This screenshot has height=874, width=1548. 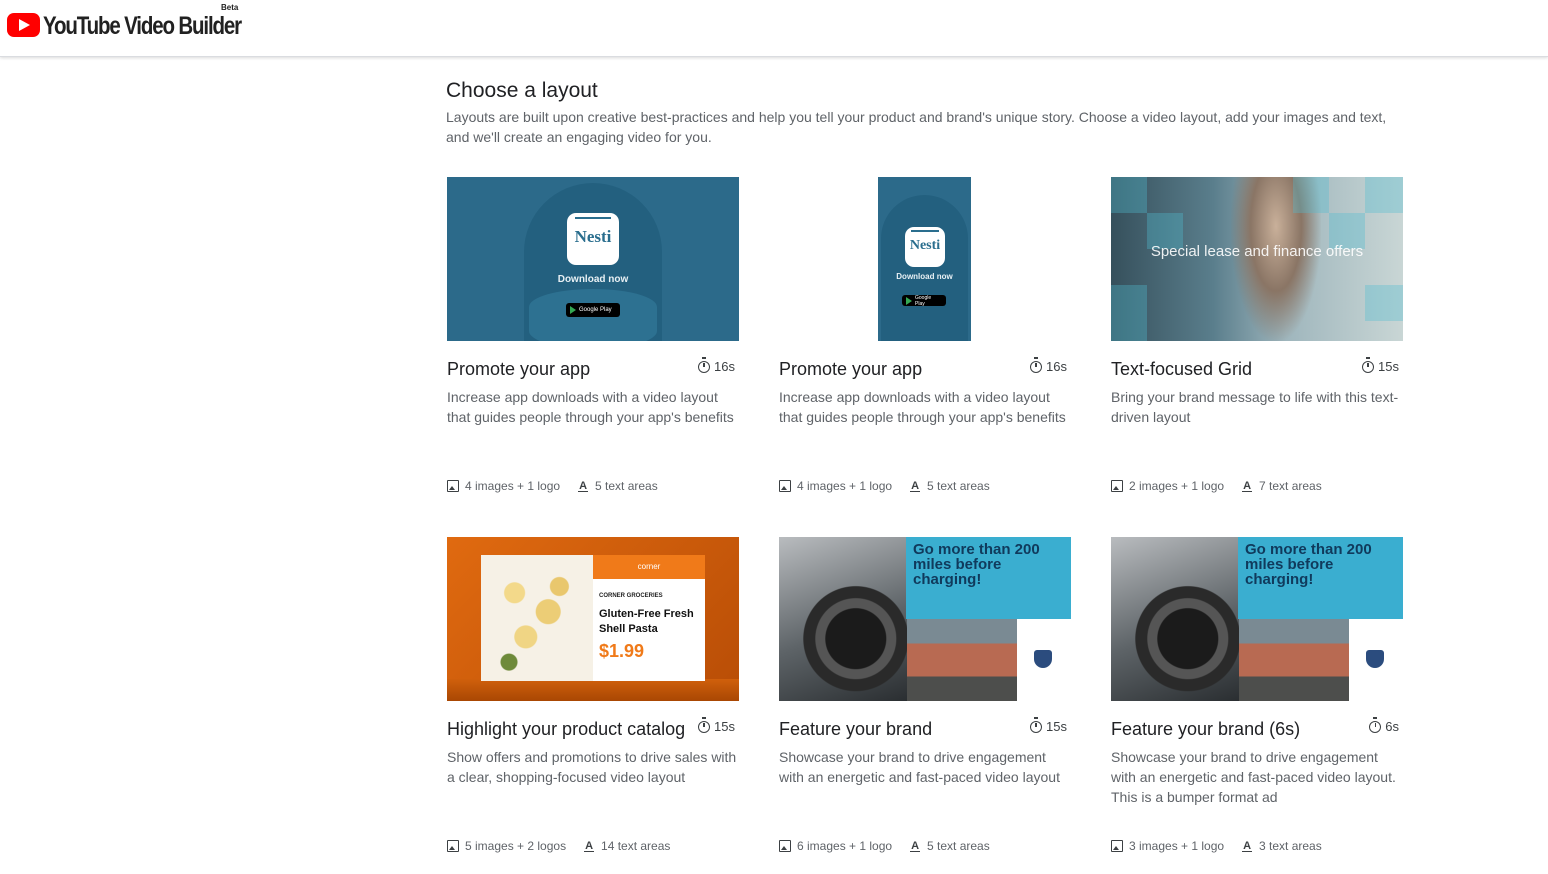 I want to click on thumbnail-arch, so click(x=924, y=268).